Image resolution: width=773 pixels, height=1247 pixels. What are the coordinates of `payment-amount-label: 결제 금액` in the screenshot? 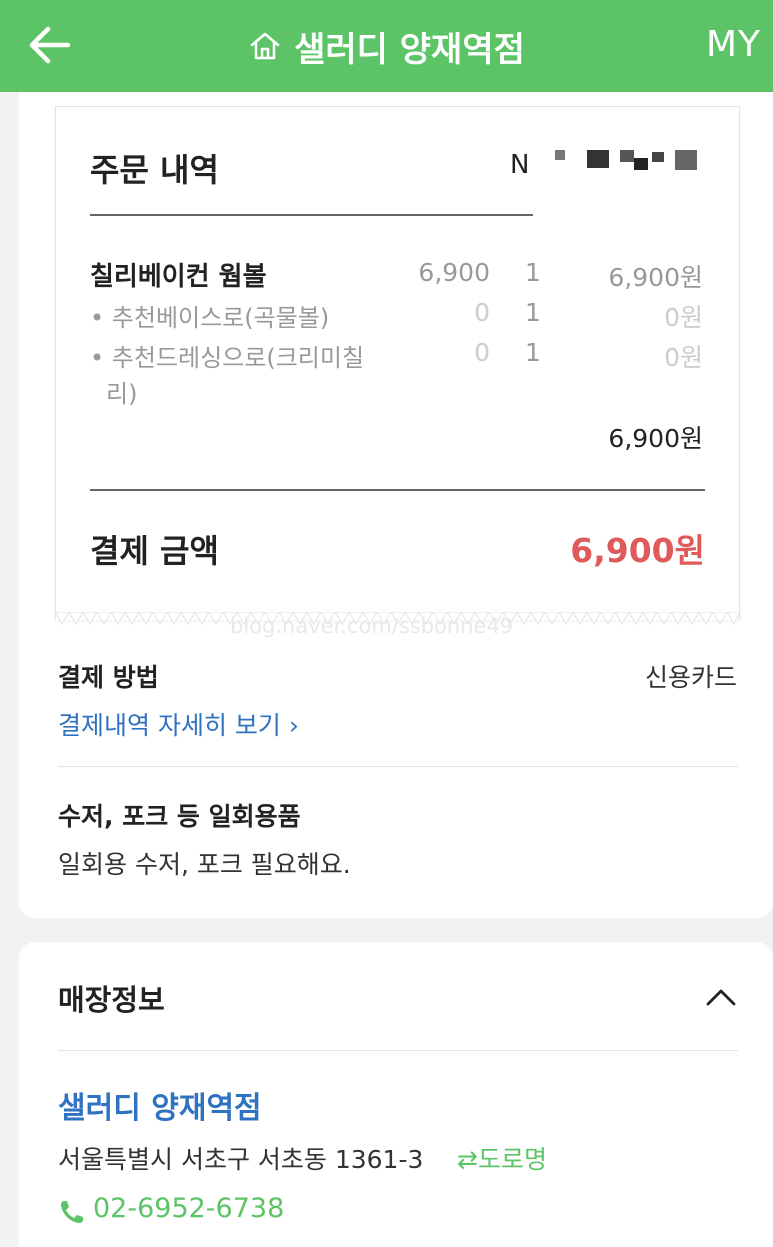 It's located at (154, 551).